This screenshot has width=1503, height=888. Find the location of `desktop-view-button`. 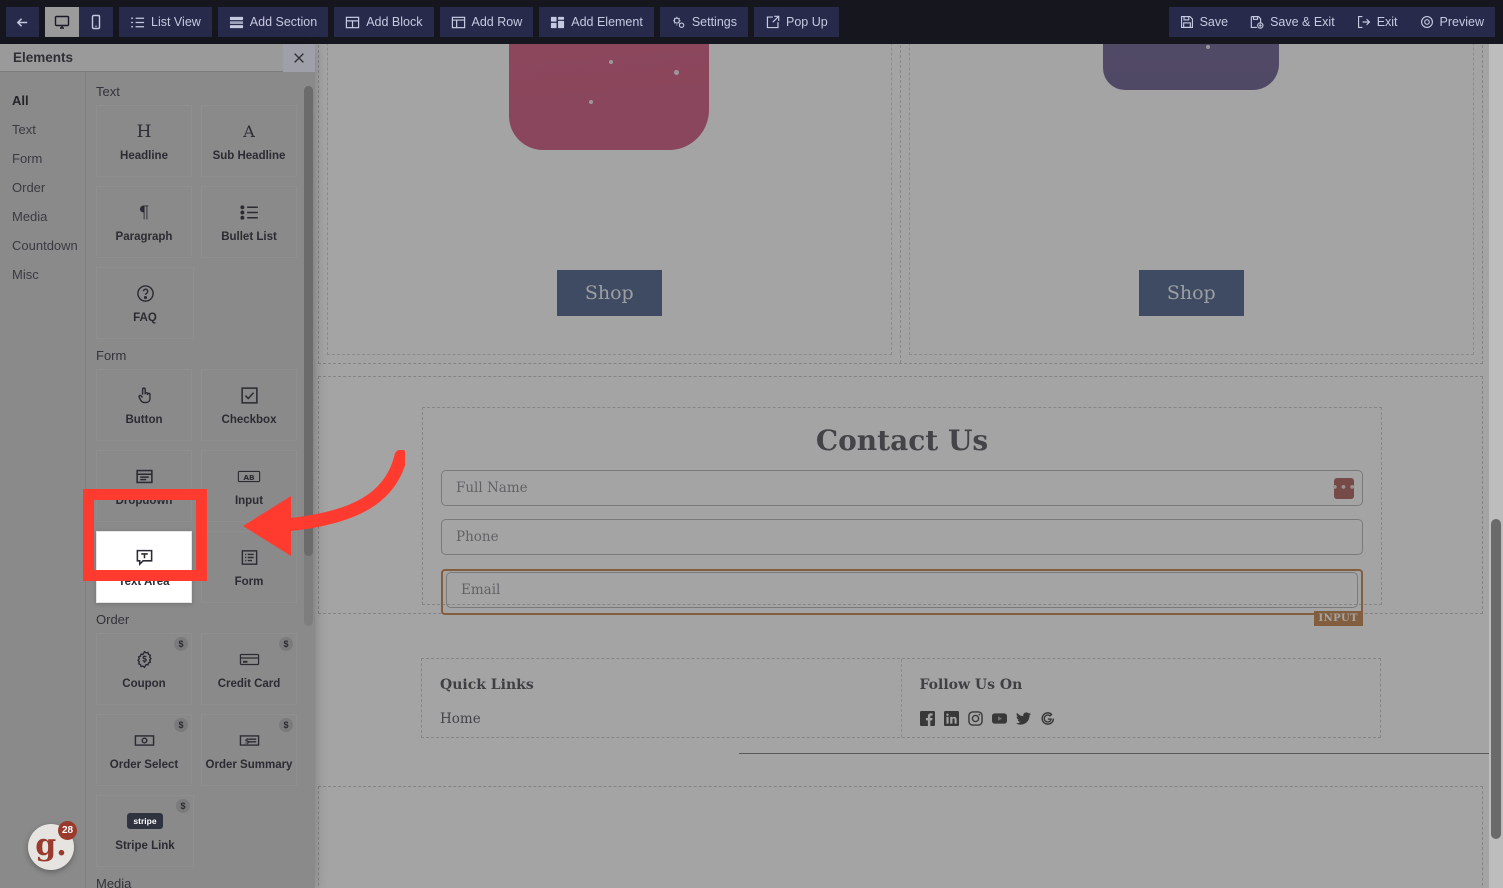

desktop-view-button is located at coordinates (62, 22).